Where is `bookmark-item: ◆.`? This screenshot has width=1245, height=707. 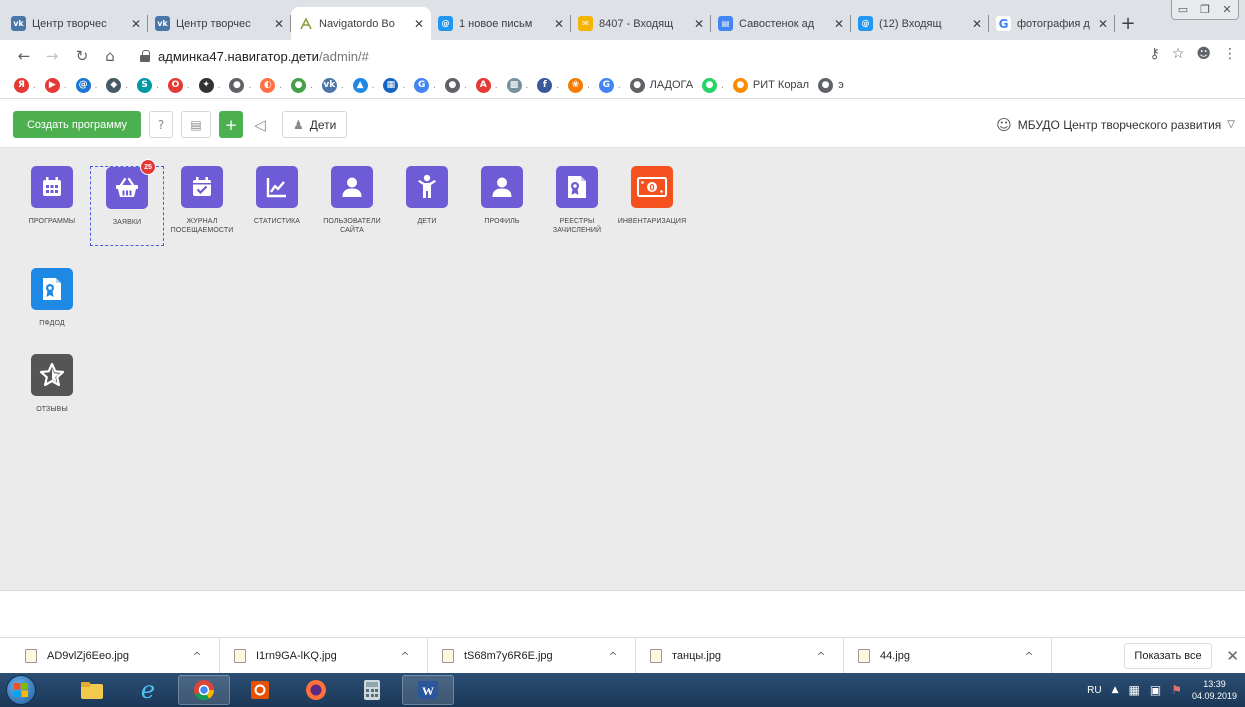 bookmark-item: ◆. is located at coordinates (117, 85).